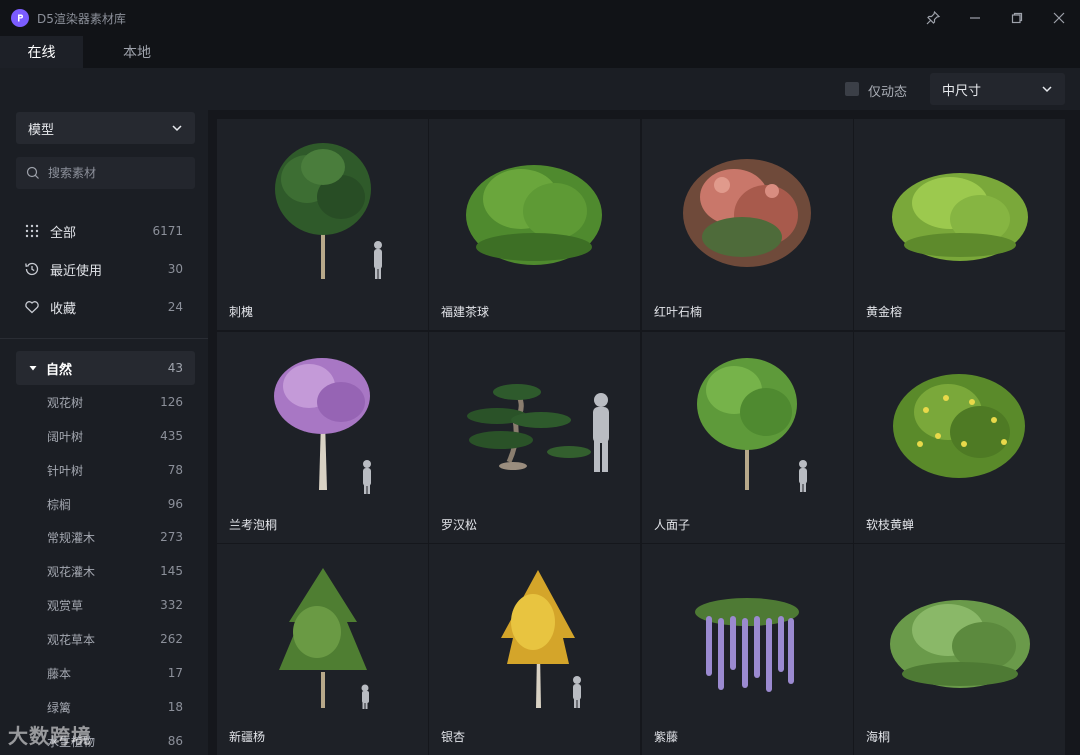 Image resolution: width=1080 pixels, height=755 pixels. Describe the element at coordinates (105, 504) in the screenshot. I see `subcategory-item: 棕榈 96` at that location.